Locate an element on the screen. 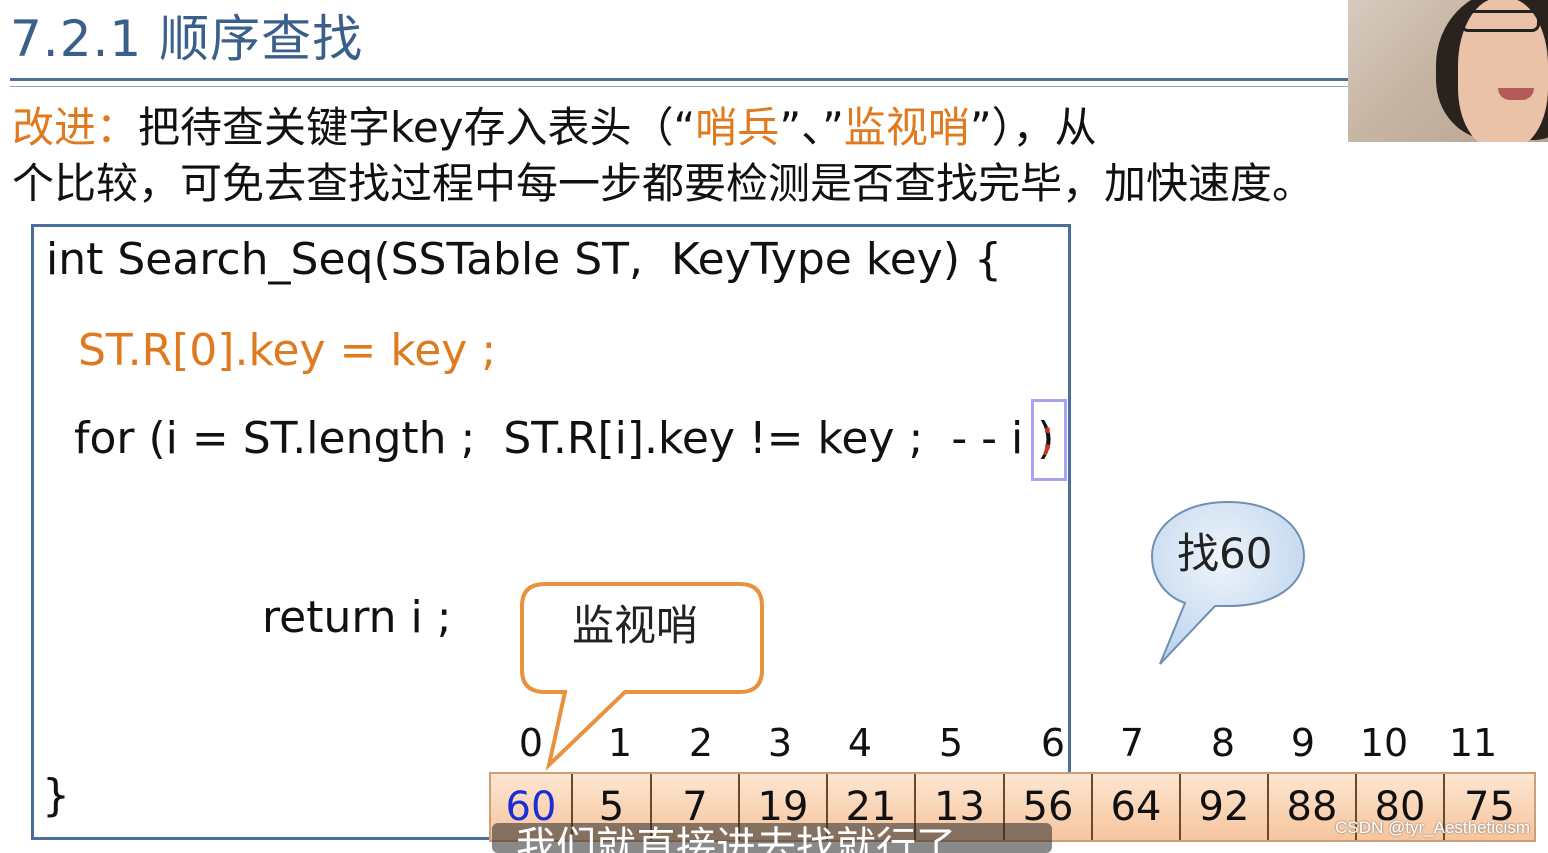 The width and height of the screenshot is (1548, 853). webcam-overlay is located at coordinates (1448, 71).